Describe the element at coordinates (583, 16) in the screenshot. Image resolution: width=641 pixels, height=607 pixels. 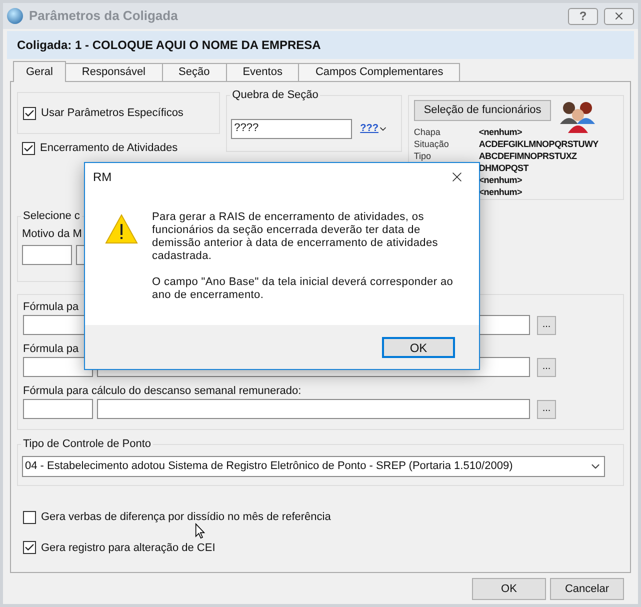
I see `help-button: ?` at that location.